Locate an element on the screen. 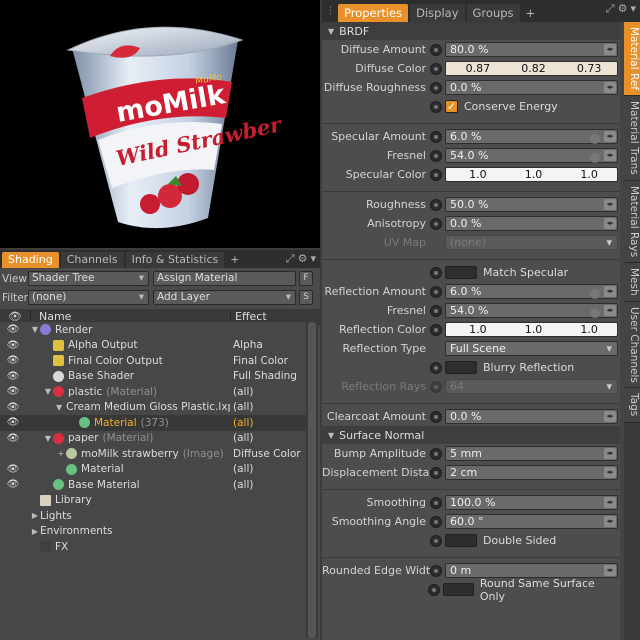 The height and width of the screenshot is (640, 640). smoothing-field: 100.0 % ◂▸ is located at coordinates (531, 502).